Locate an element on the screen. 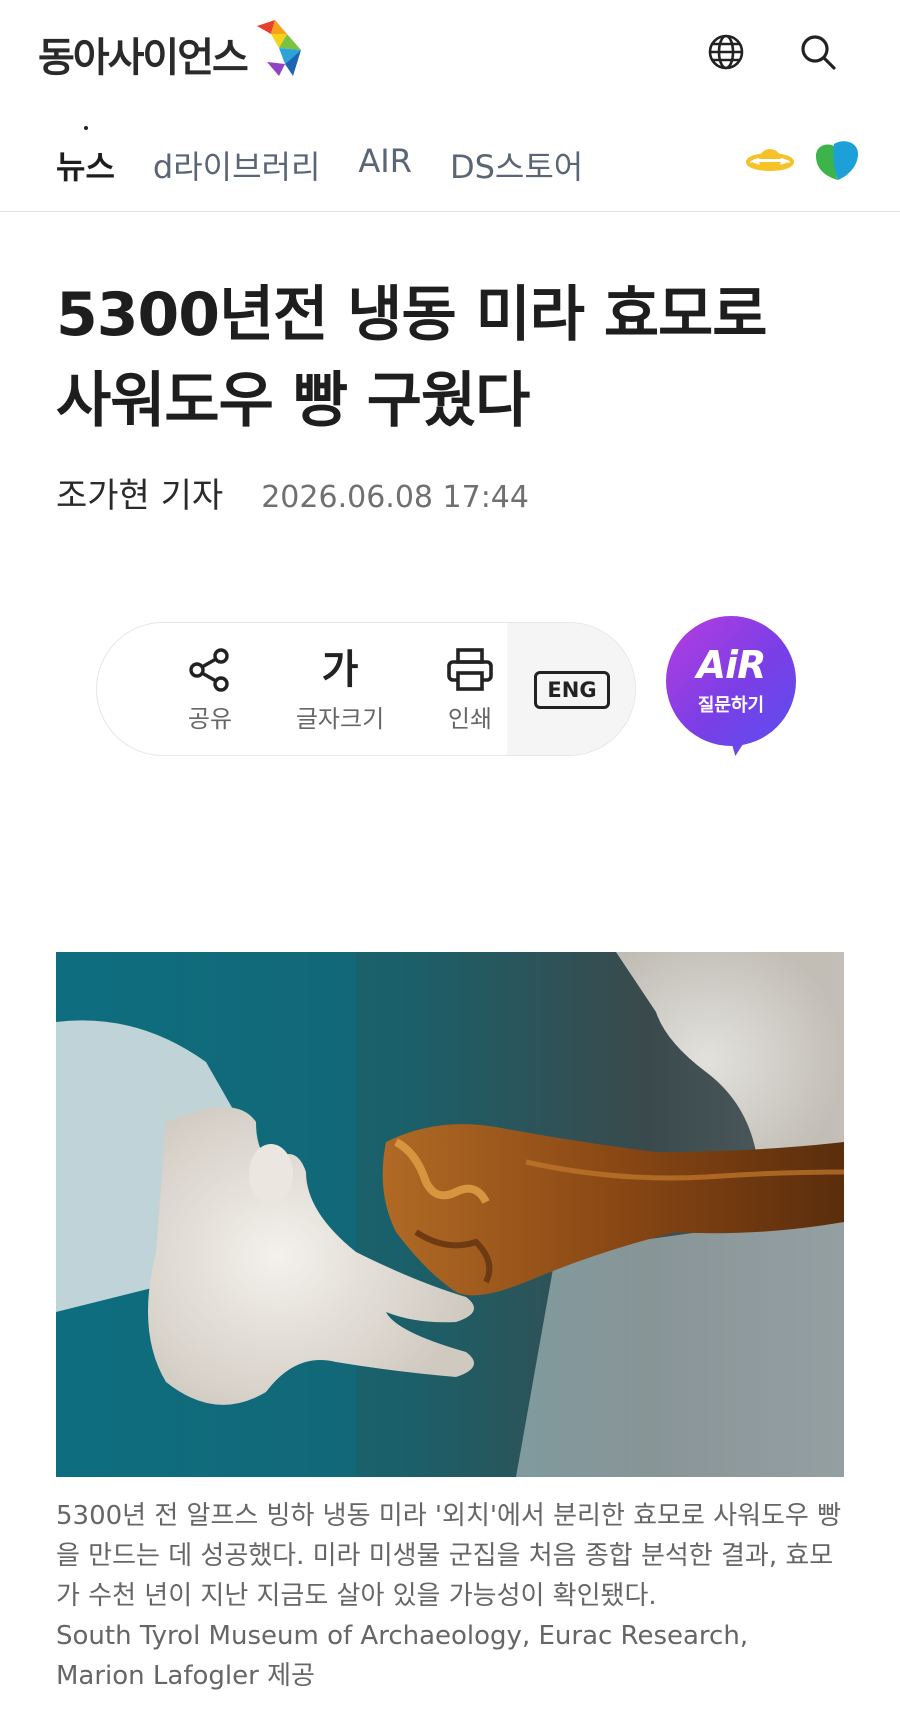  title-line: 사워도우 빵 구웠다 is located at coordinates (293, 401).